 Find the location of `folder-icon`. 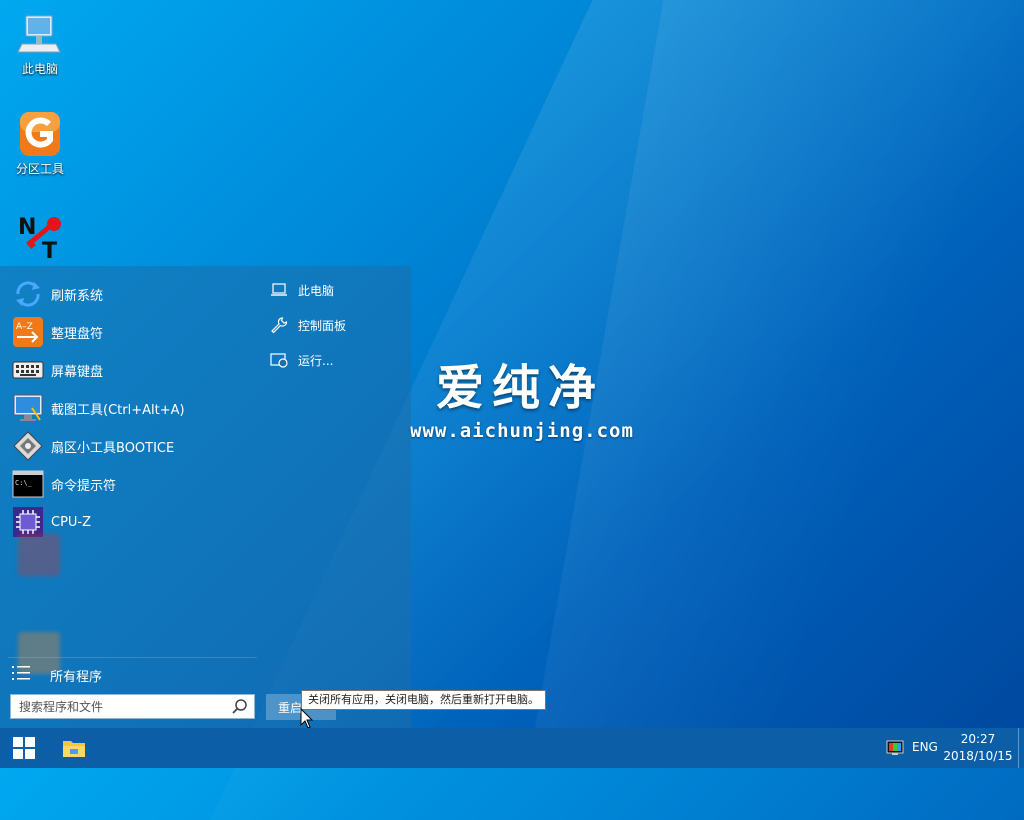

folder-icon is located at coordinates (74, 749).